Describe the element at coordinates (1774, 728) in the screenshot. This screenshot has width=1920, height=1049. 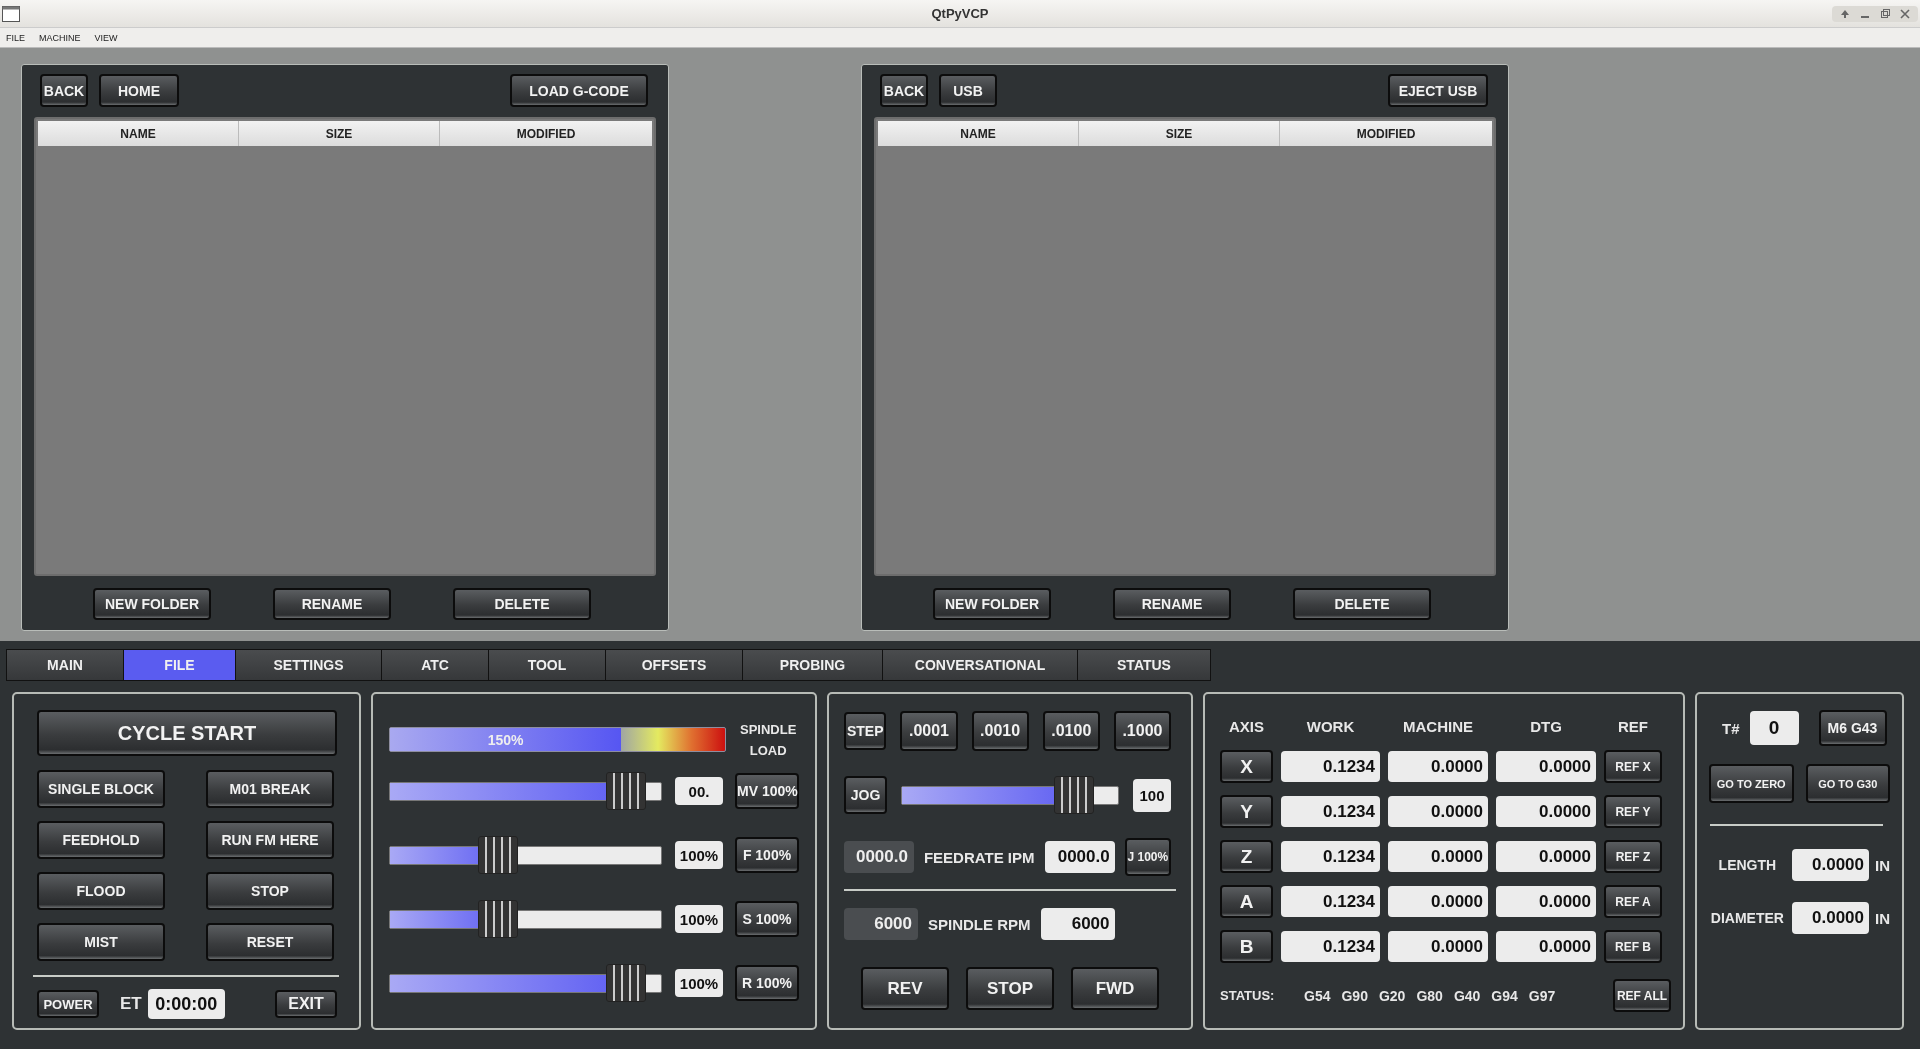
I see `tool-number-field: 0` at that location.